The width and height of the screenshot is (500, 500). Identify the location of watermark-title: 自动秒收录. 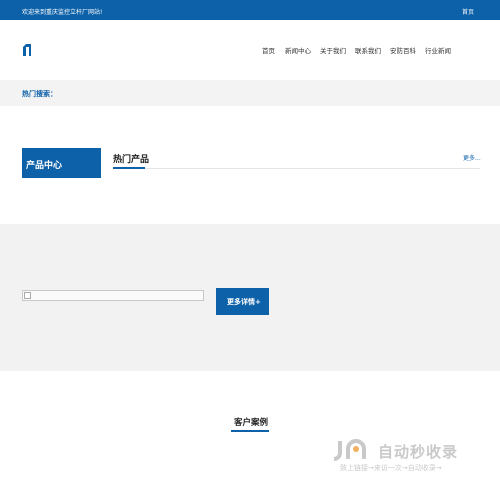
(418, 452).